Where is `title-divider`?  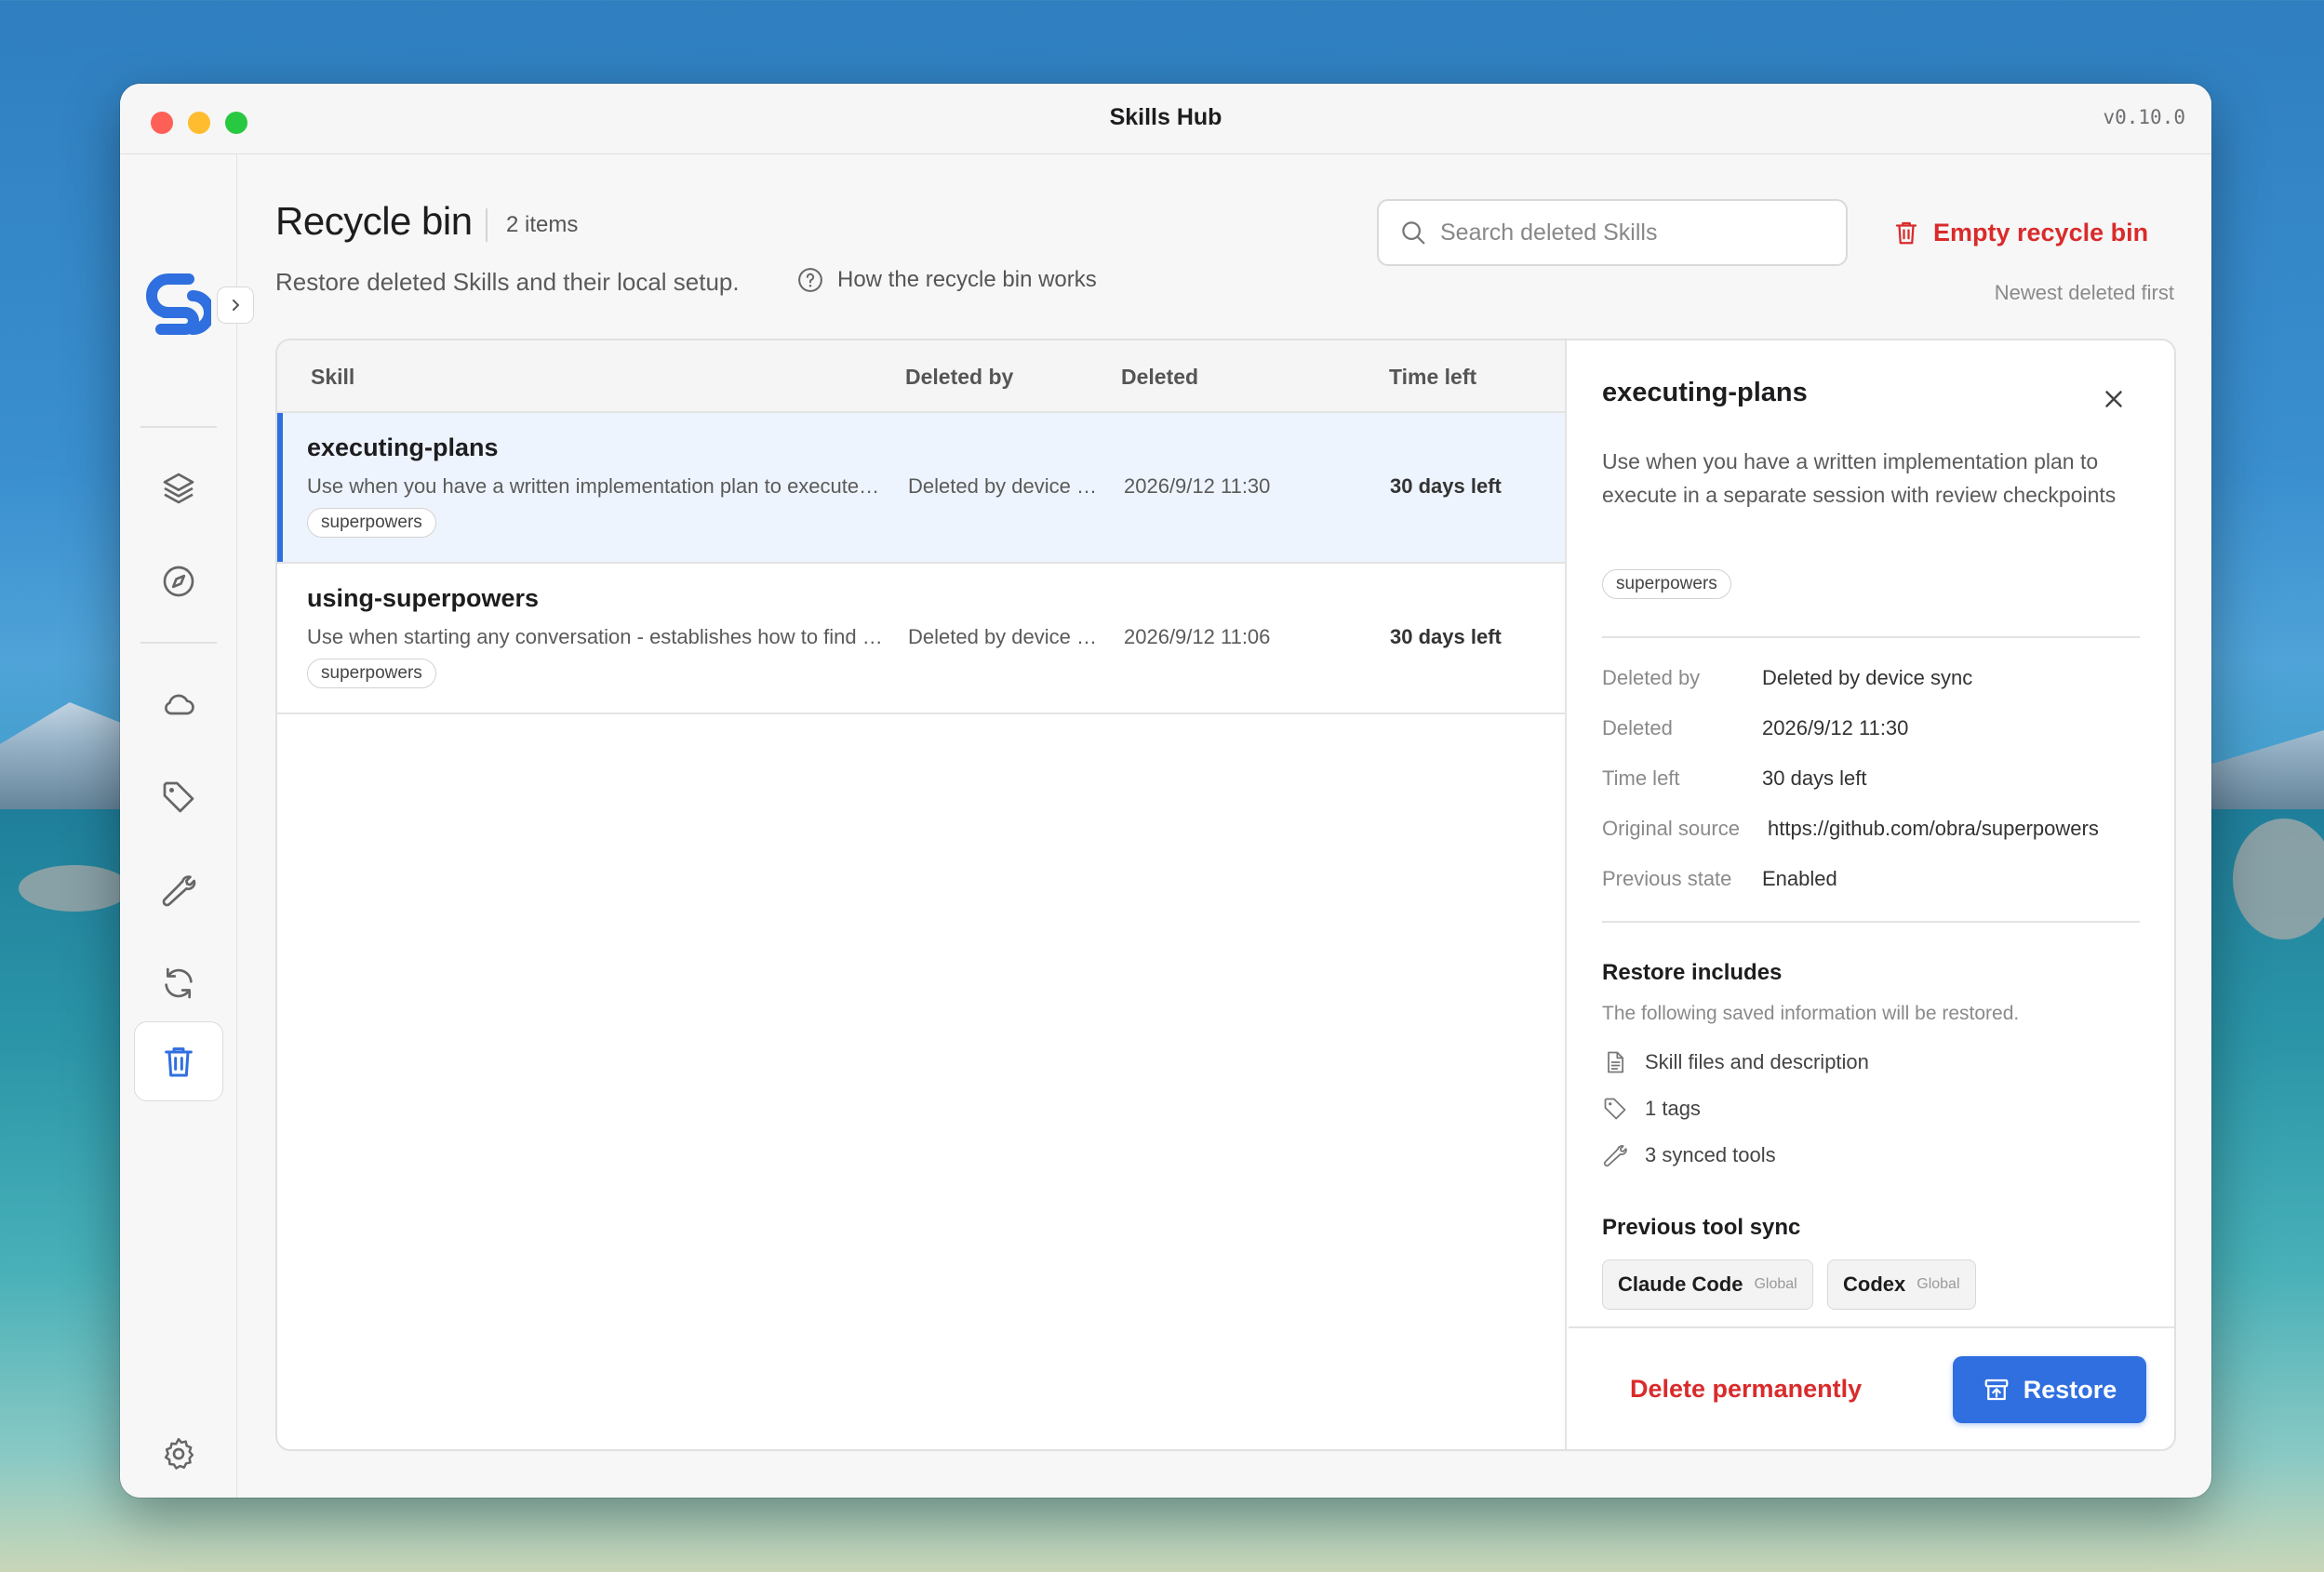
title-divider is located at coordinates (487, 225).